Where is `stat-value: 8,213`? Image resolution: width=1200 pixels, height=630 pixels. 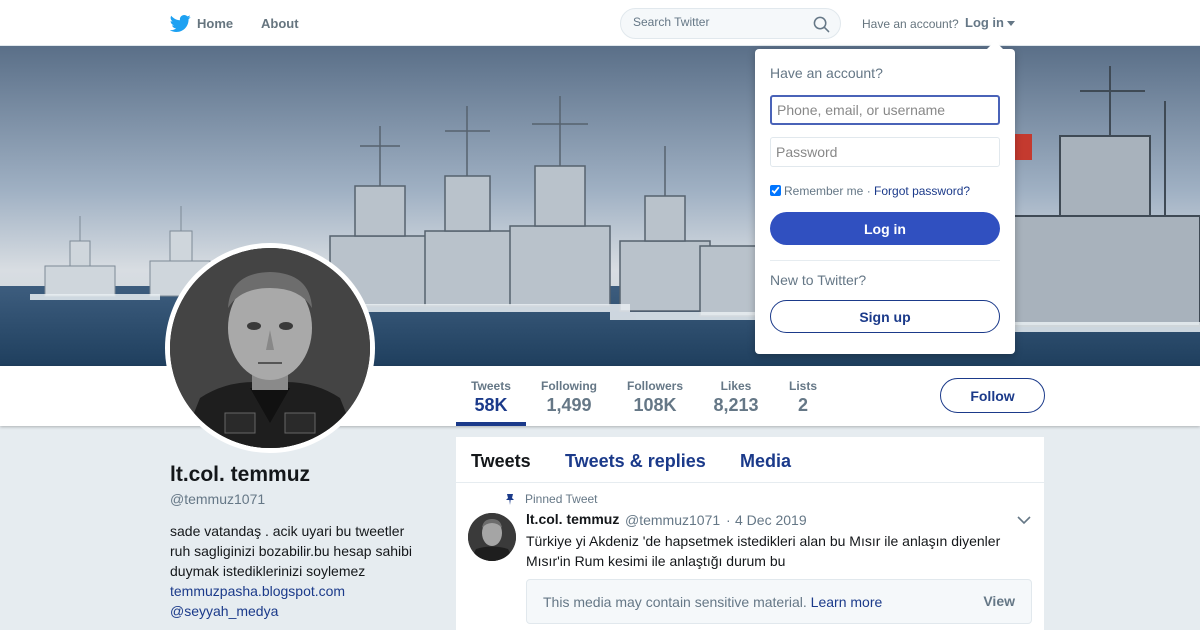 stat-value: 8,213 is located at coordinates (736, 405).